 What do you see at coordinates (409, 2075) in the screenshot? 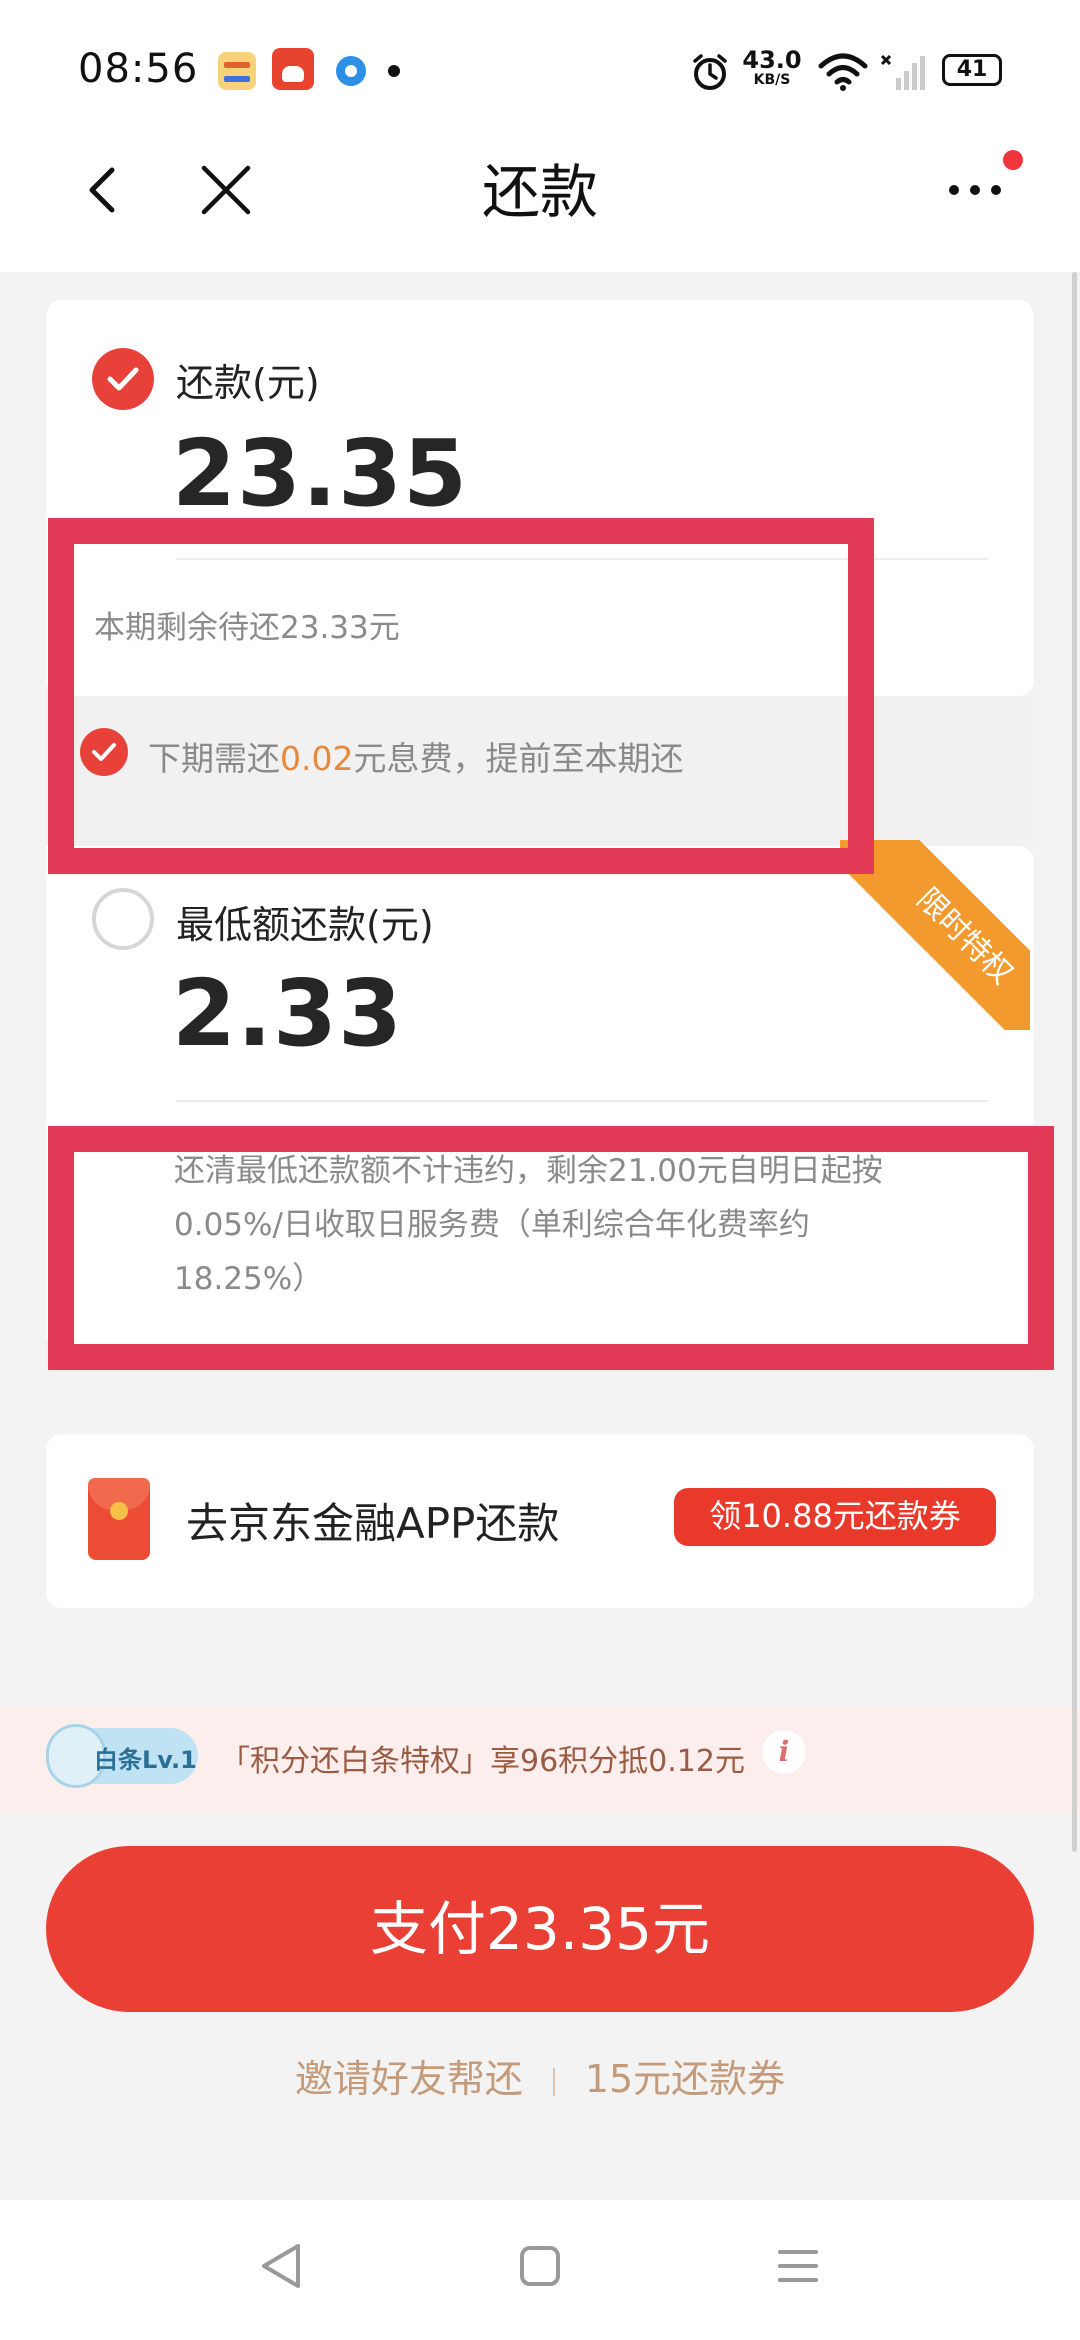
I see `invite-friends-link: 邀请好友帮还` at bounding box center [409, 2075].